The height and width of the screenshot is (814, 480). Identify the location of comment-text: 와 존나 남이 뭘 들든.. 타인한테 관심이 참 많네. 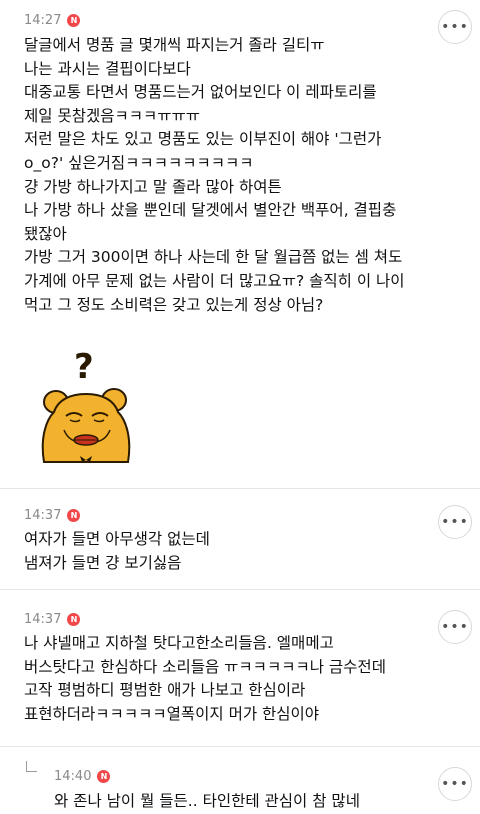
(207, 801).